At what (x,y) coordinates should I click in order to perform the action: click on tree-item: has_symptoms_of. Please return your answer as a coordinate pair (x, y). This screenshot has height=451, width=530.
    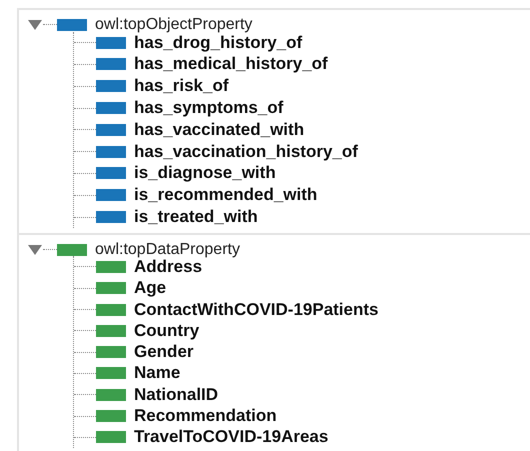
    Looking at the image, I should click on (209, 108).